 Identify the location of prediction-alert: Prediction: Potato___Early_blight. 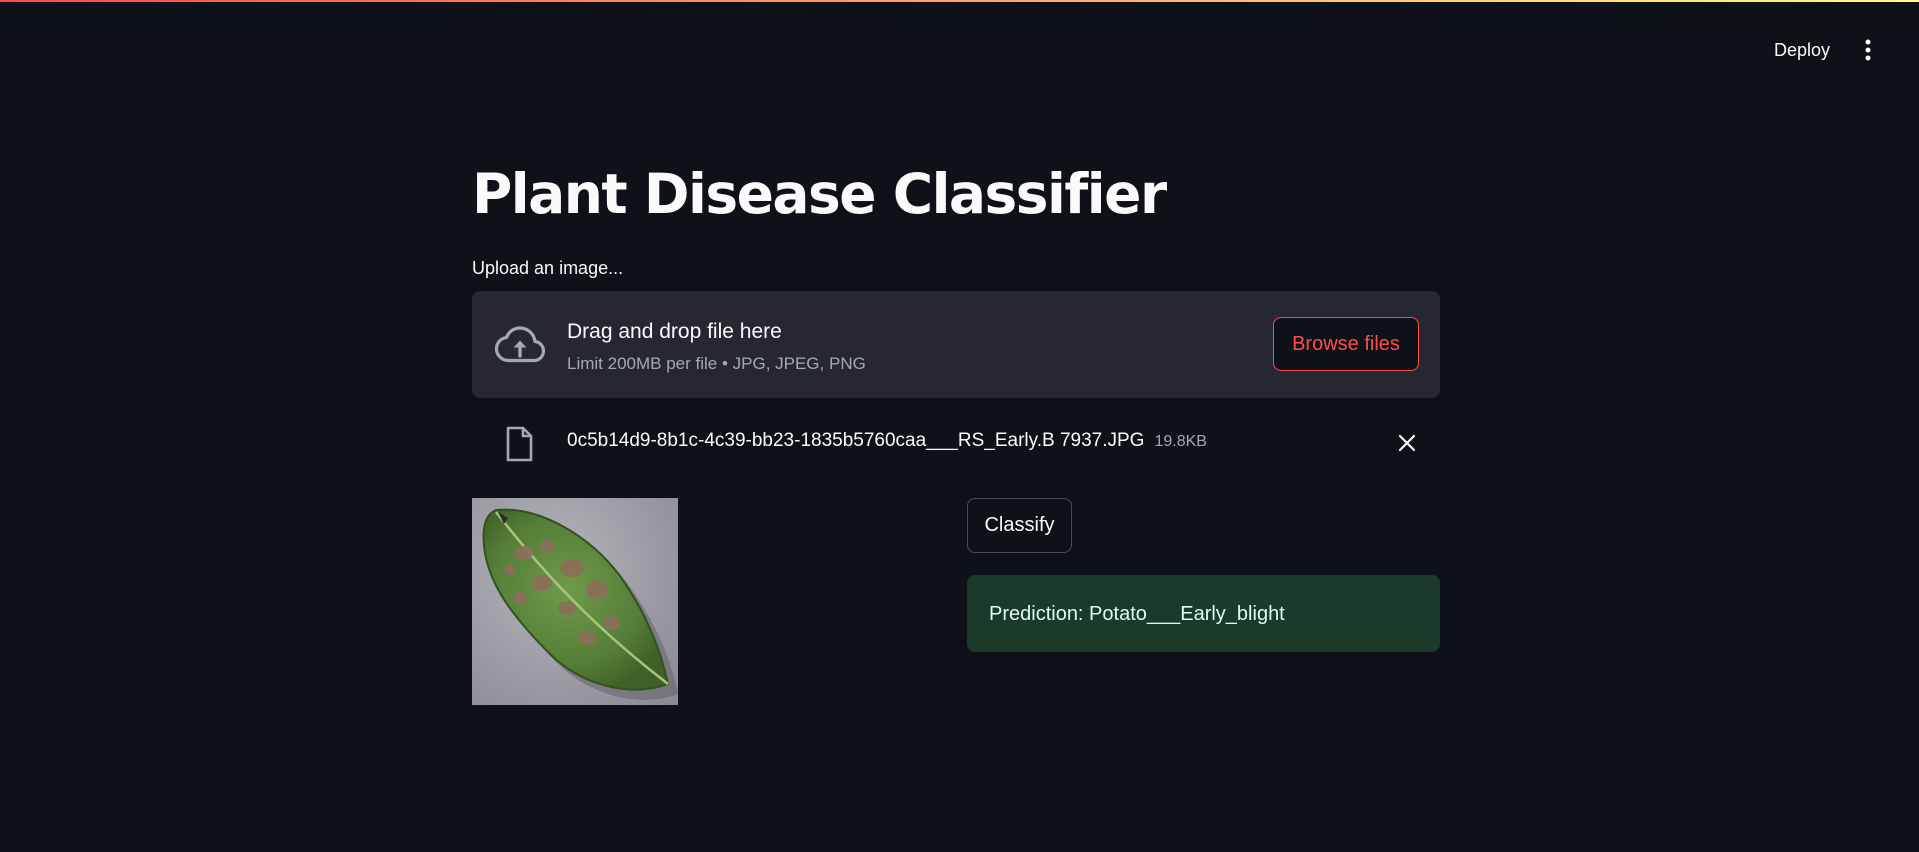
(1203, 613).